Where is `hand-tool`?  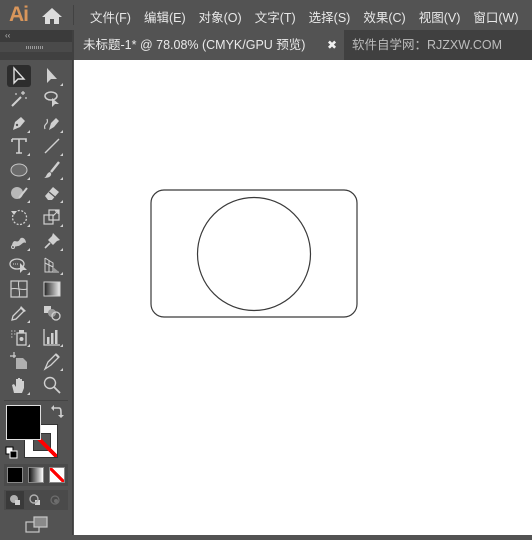
hand-tool is located at coordinates (19, 385).